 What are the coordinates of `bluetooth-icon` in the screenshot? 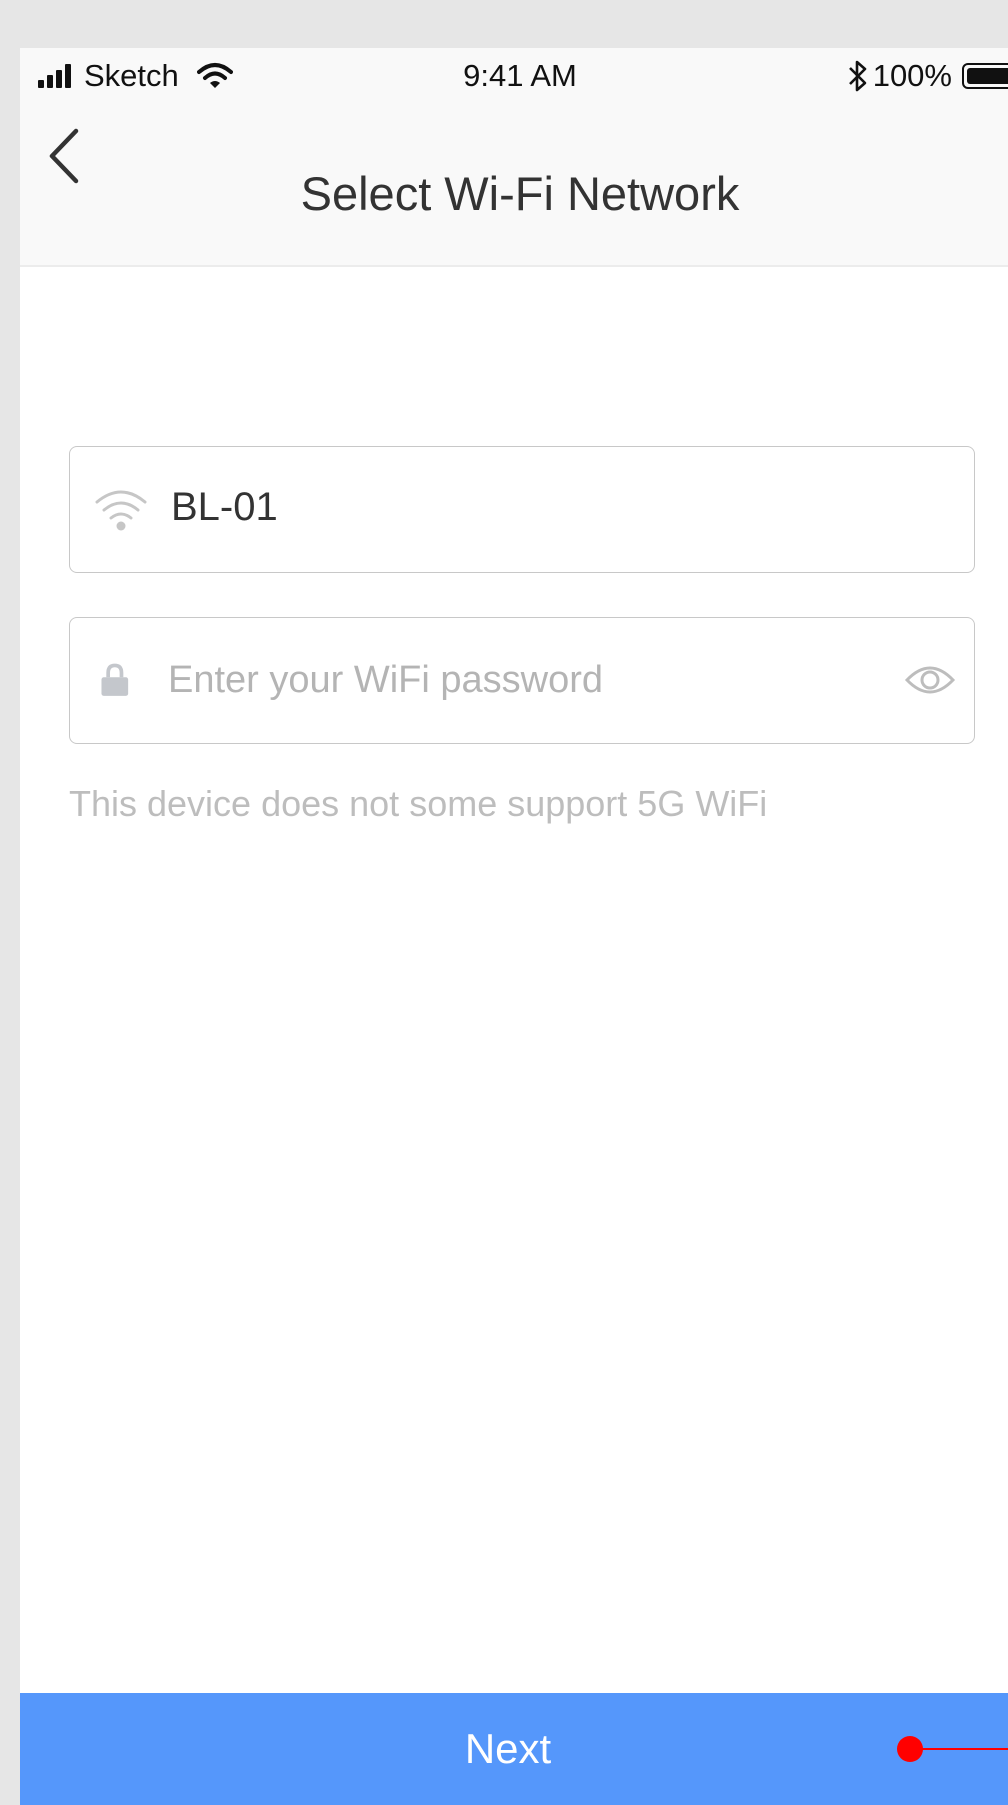 It's located at (857, 76).